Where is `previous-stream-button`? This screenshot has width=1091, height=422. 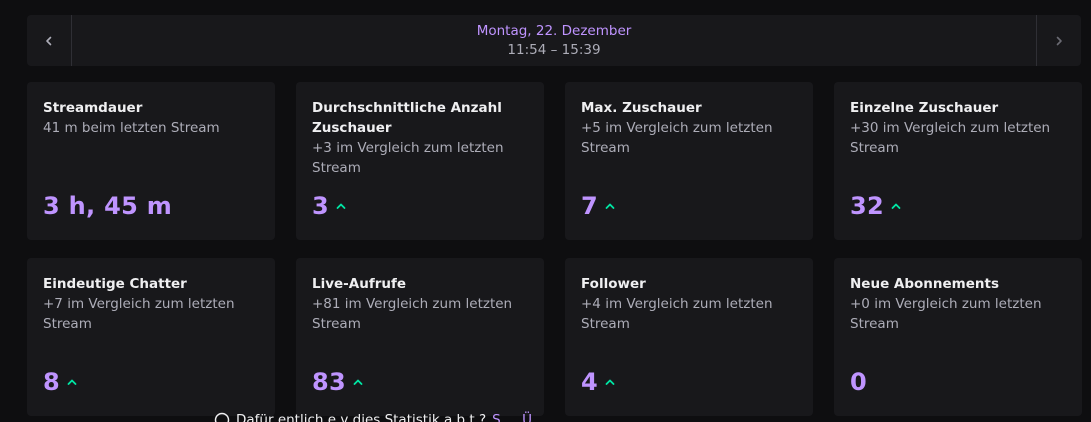 previous-stream-button is located at coordinates (49, 40).